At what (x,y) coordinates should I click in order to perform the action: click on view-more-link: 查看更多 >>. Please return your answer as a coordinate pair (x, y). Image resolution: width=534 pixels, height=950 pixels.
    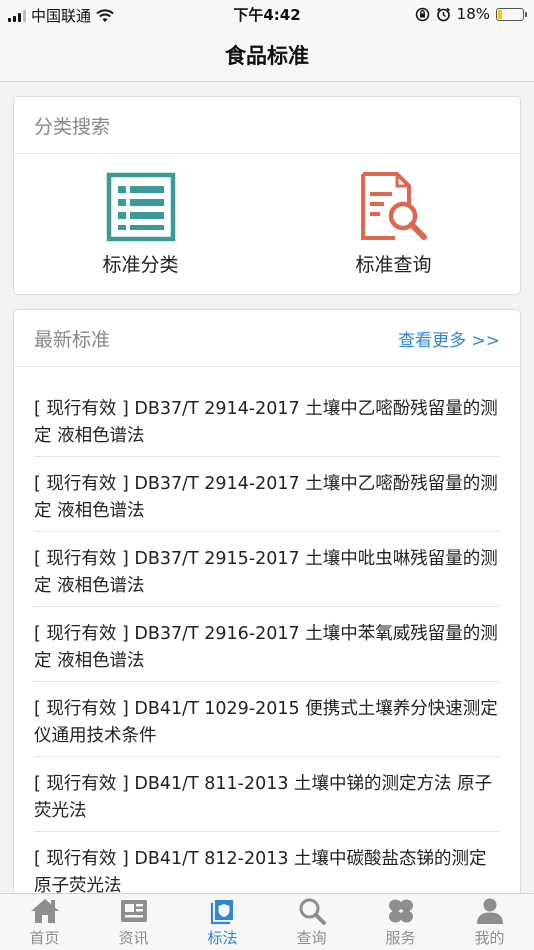
    Looking at the image, I should click on (449, 338).